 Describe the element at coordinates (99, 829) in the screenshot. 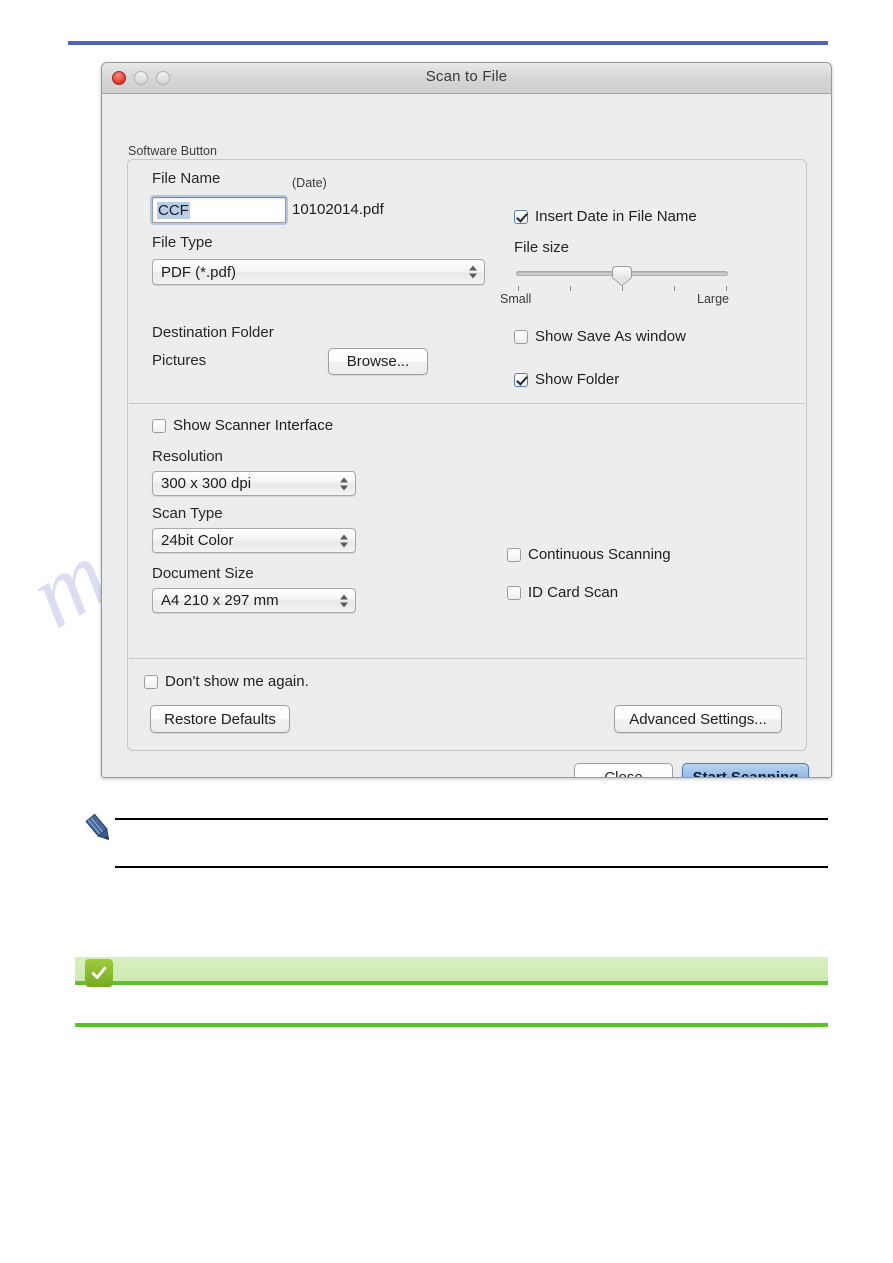

I see `pencil-icon` at that location.